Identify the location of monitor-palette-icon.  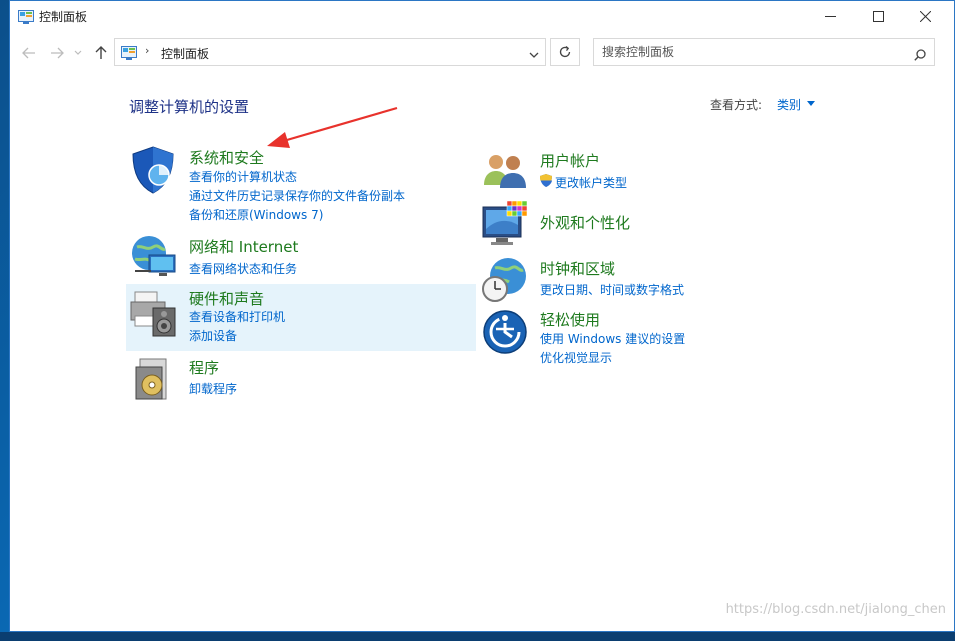
(505, 227).